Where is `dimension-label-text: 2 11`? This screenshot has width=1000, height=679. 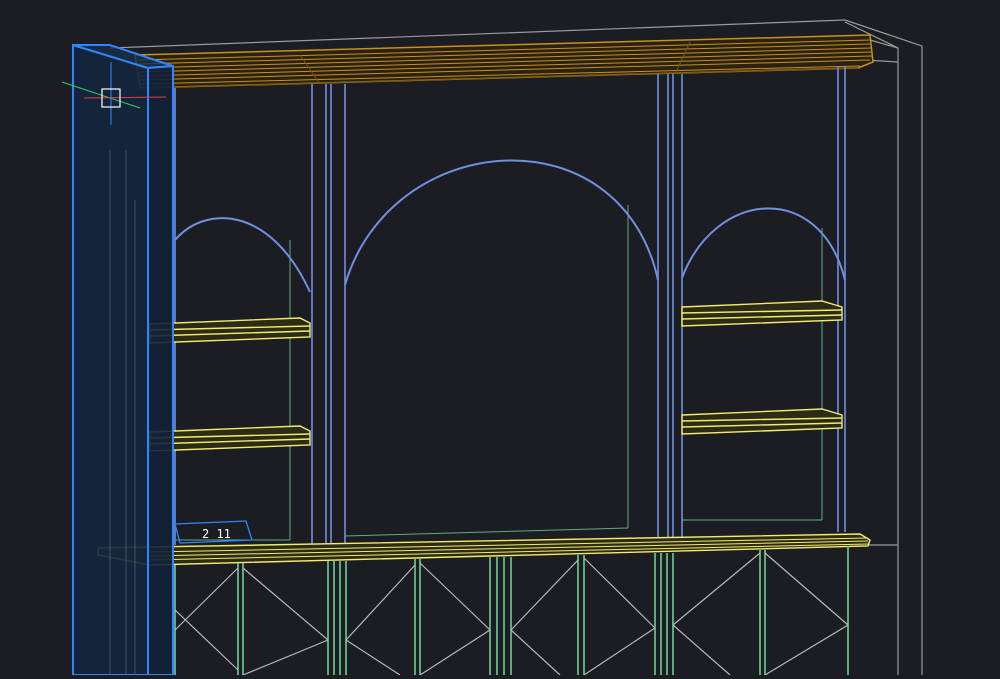
dimension-label-text: 2 11 is located at coordinates (216, 534).